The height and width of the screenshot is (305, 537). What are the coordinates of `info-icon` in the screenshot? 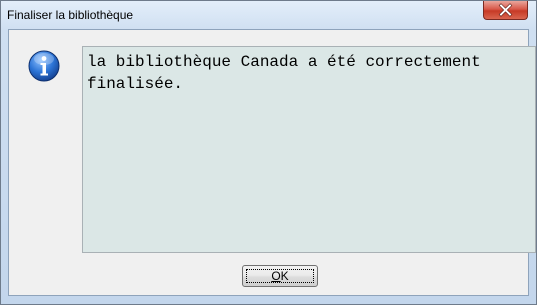 It's located at (44, 66).